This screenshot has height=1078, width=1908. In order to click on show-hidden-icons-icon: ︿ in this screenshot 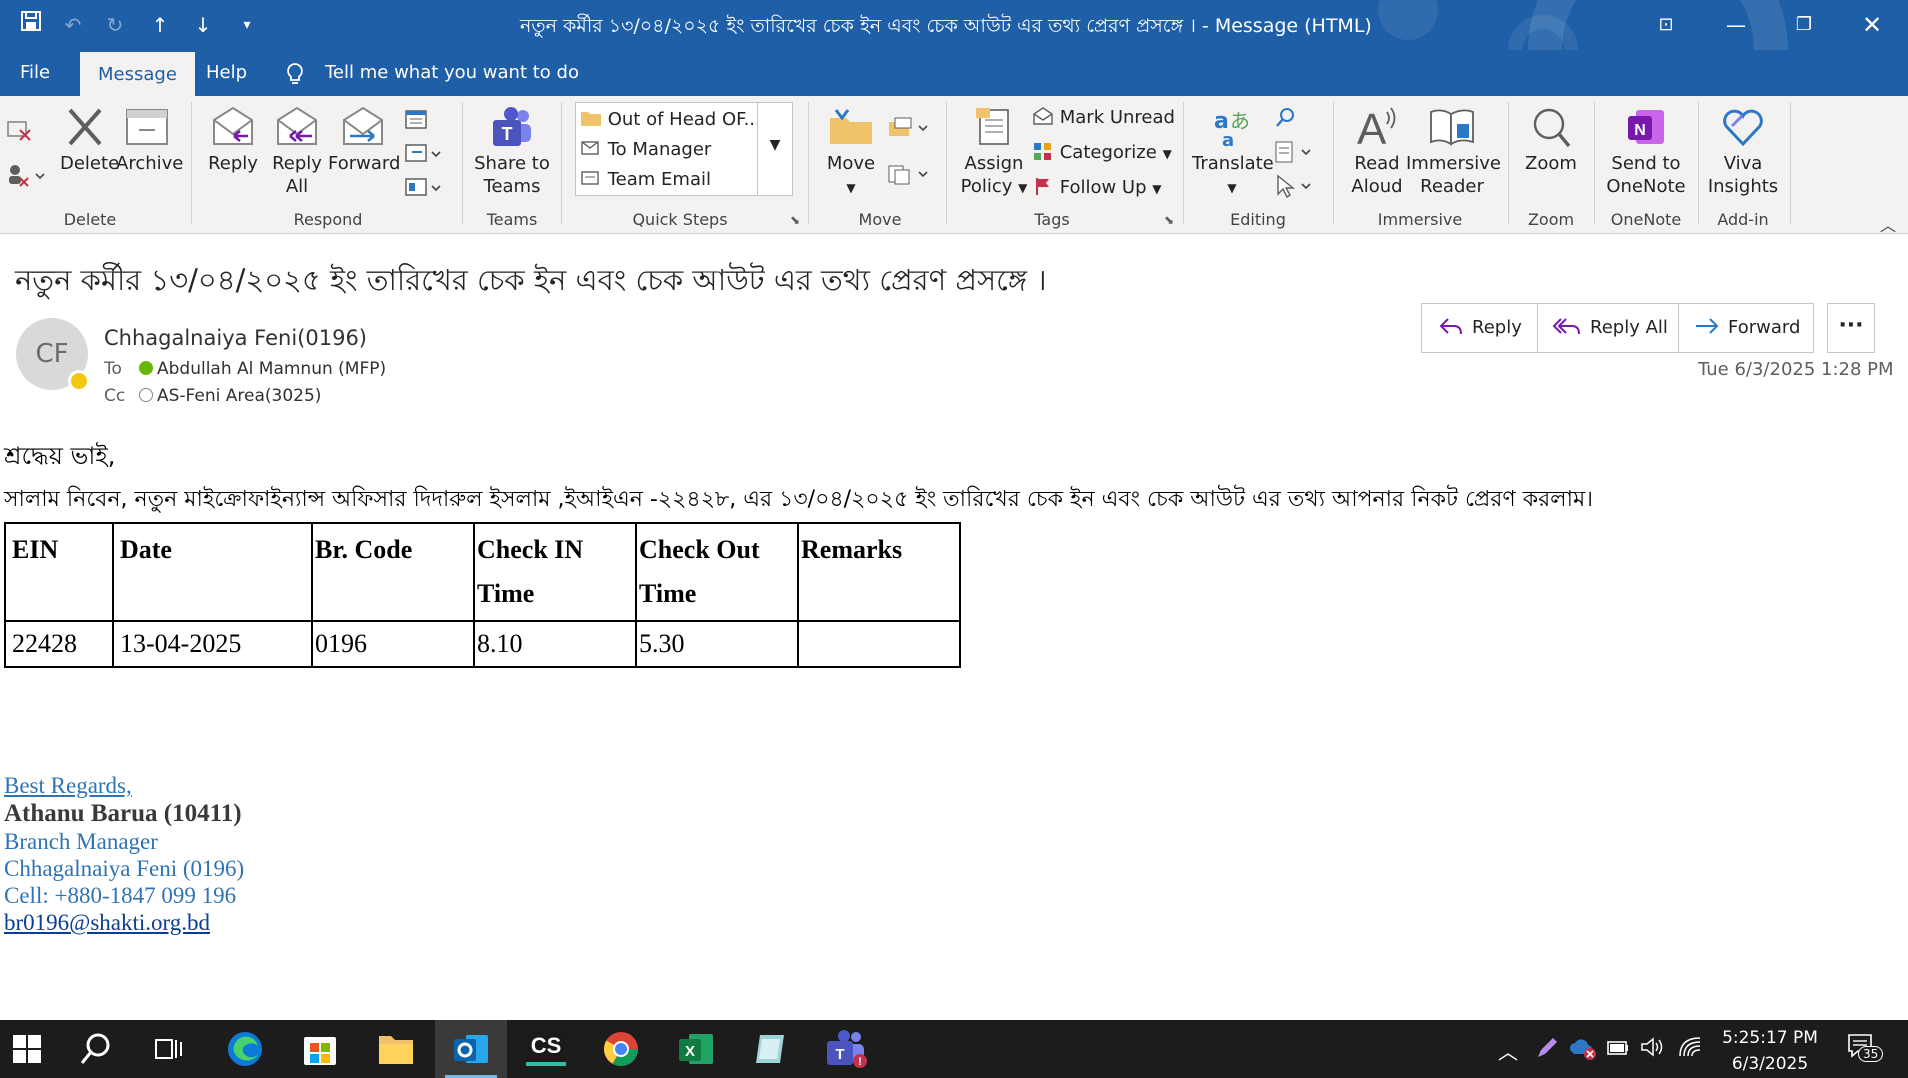, I will do `click(1508, 1050)`.